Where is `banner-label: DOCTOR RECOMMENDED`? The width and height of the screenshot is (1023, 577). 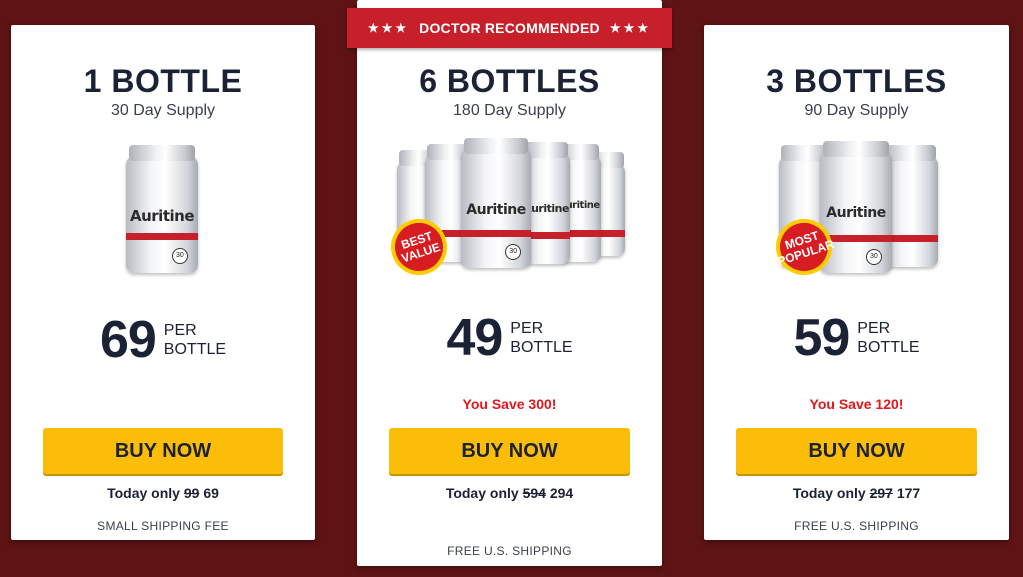
banner-label: DOCTOR RECOMMENDED is located at coordinates (509, 28).